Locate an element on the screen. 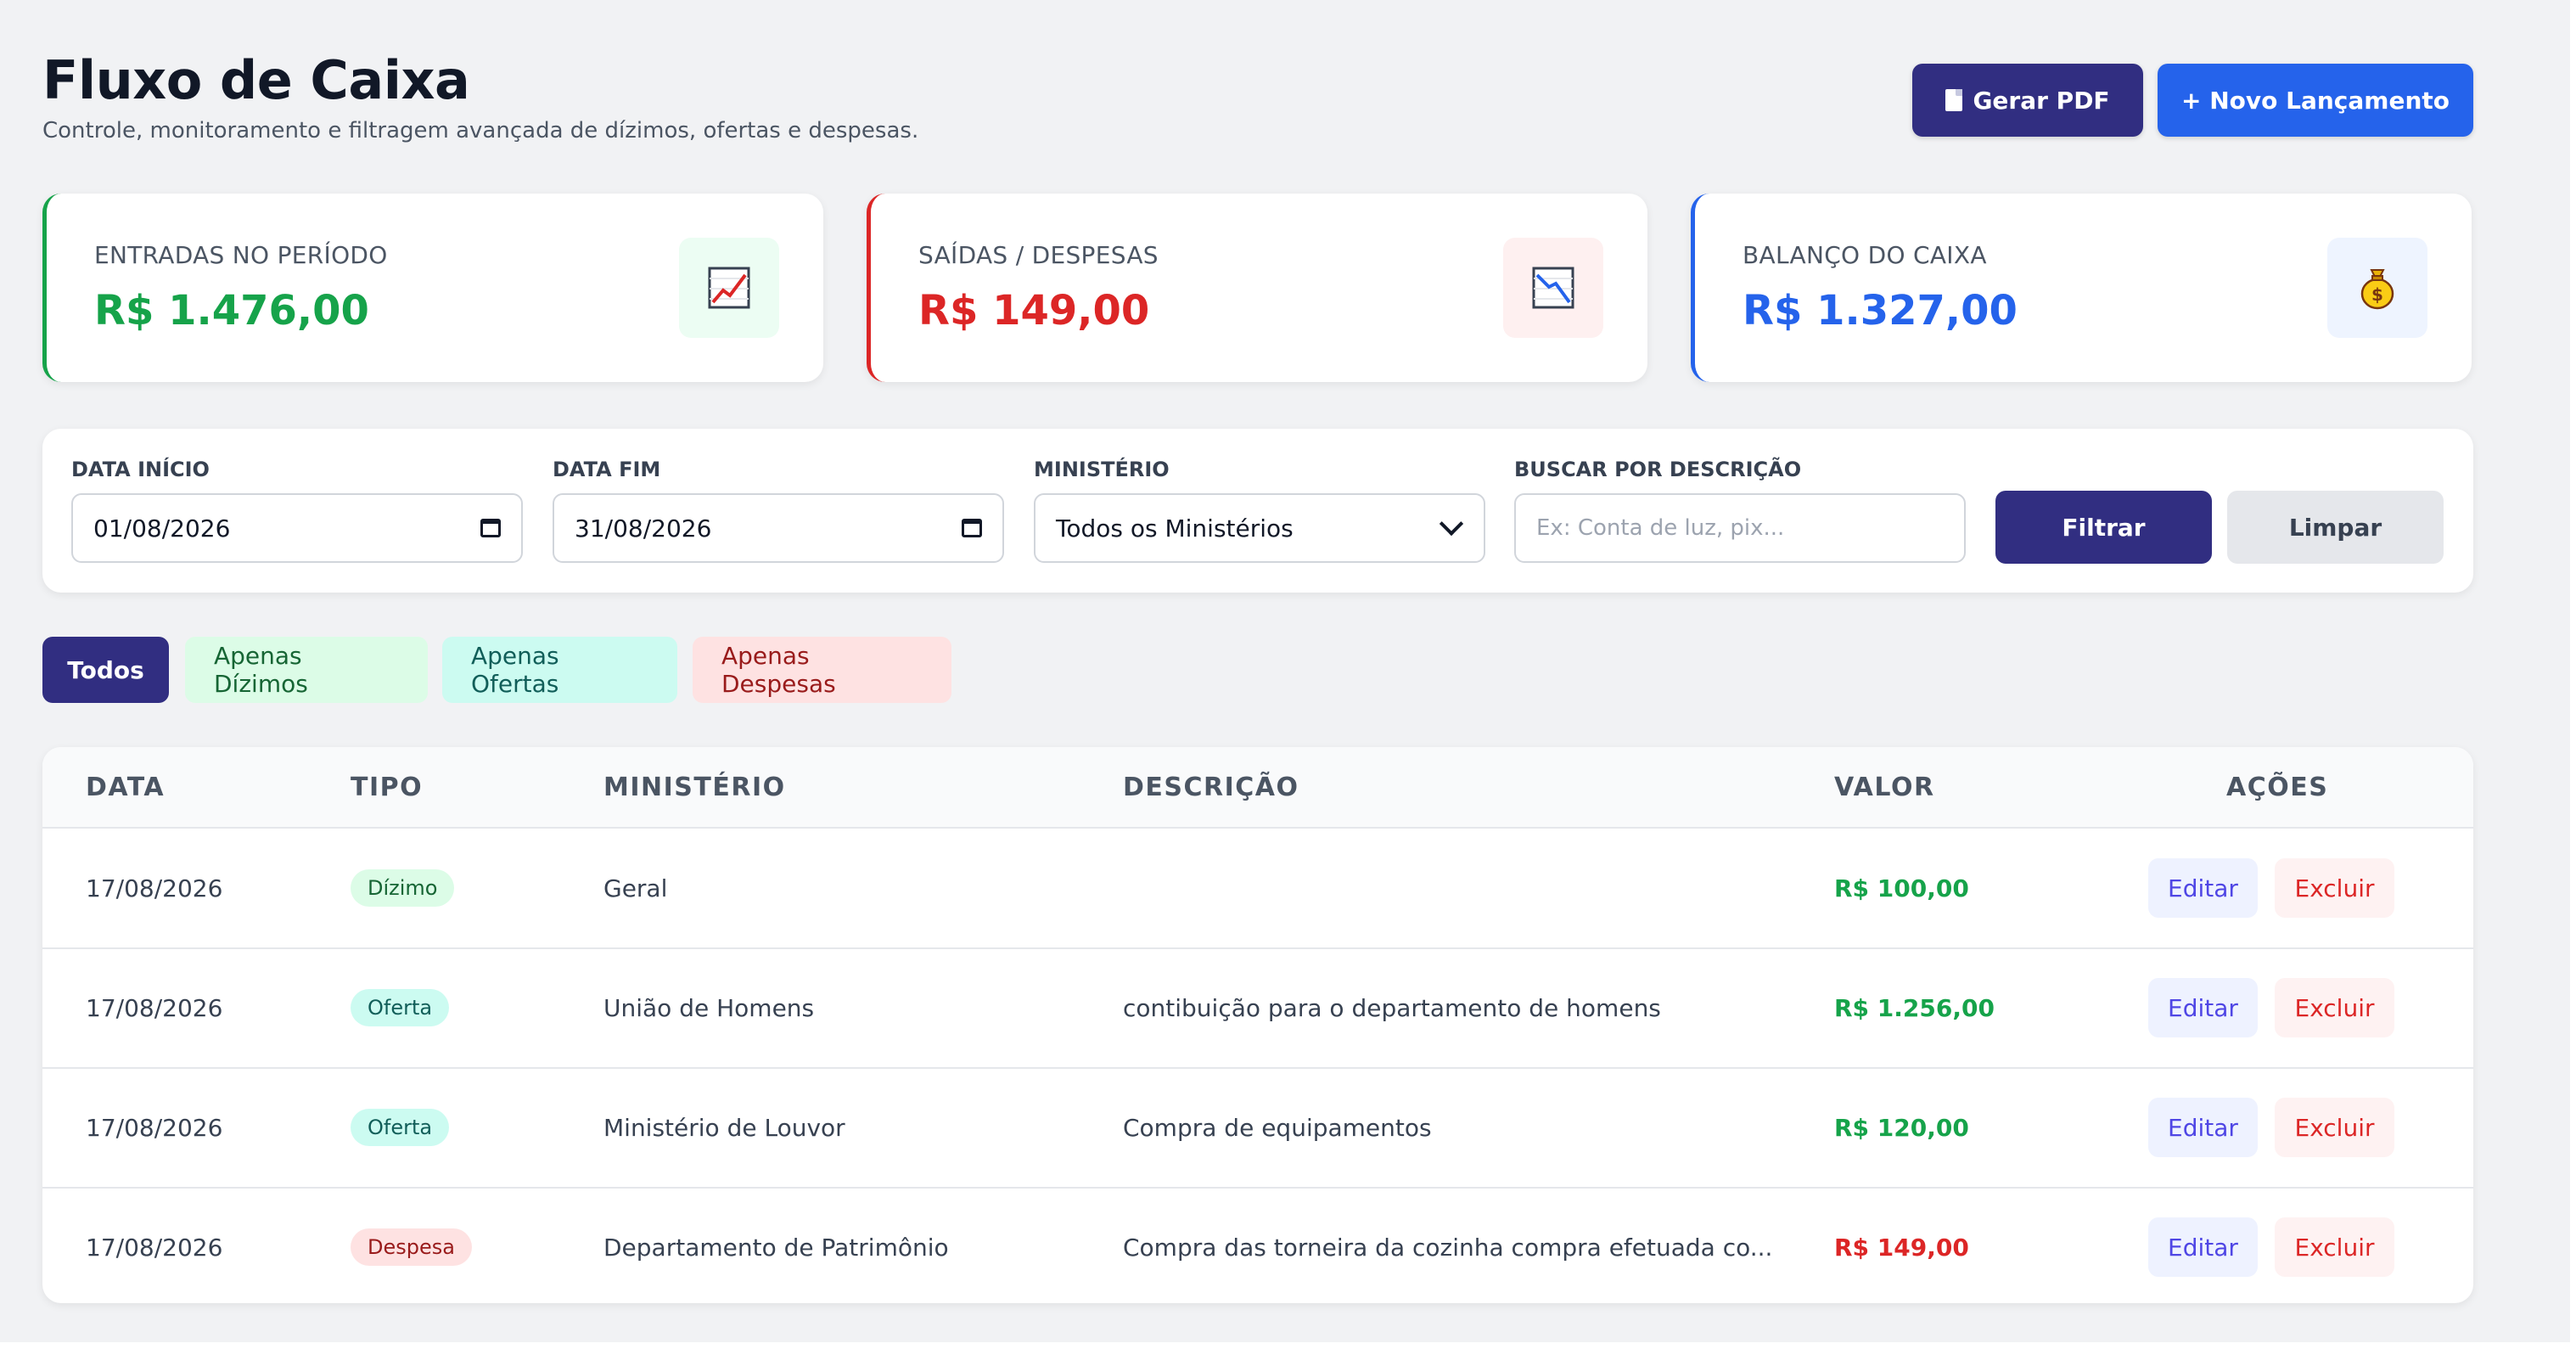  column-header-descricao: DESCRIÇÃO is located at coordinates (1211, 787).